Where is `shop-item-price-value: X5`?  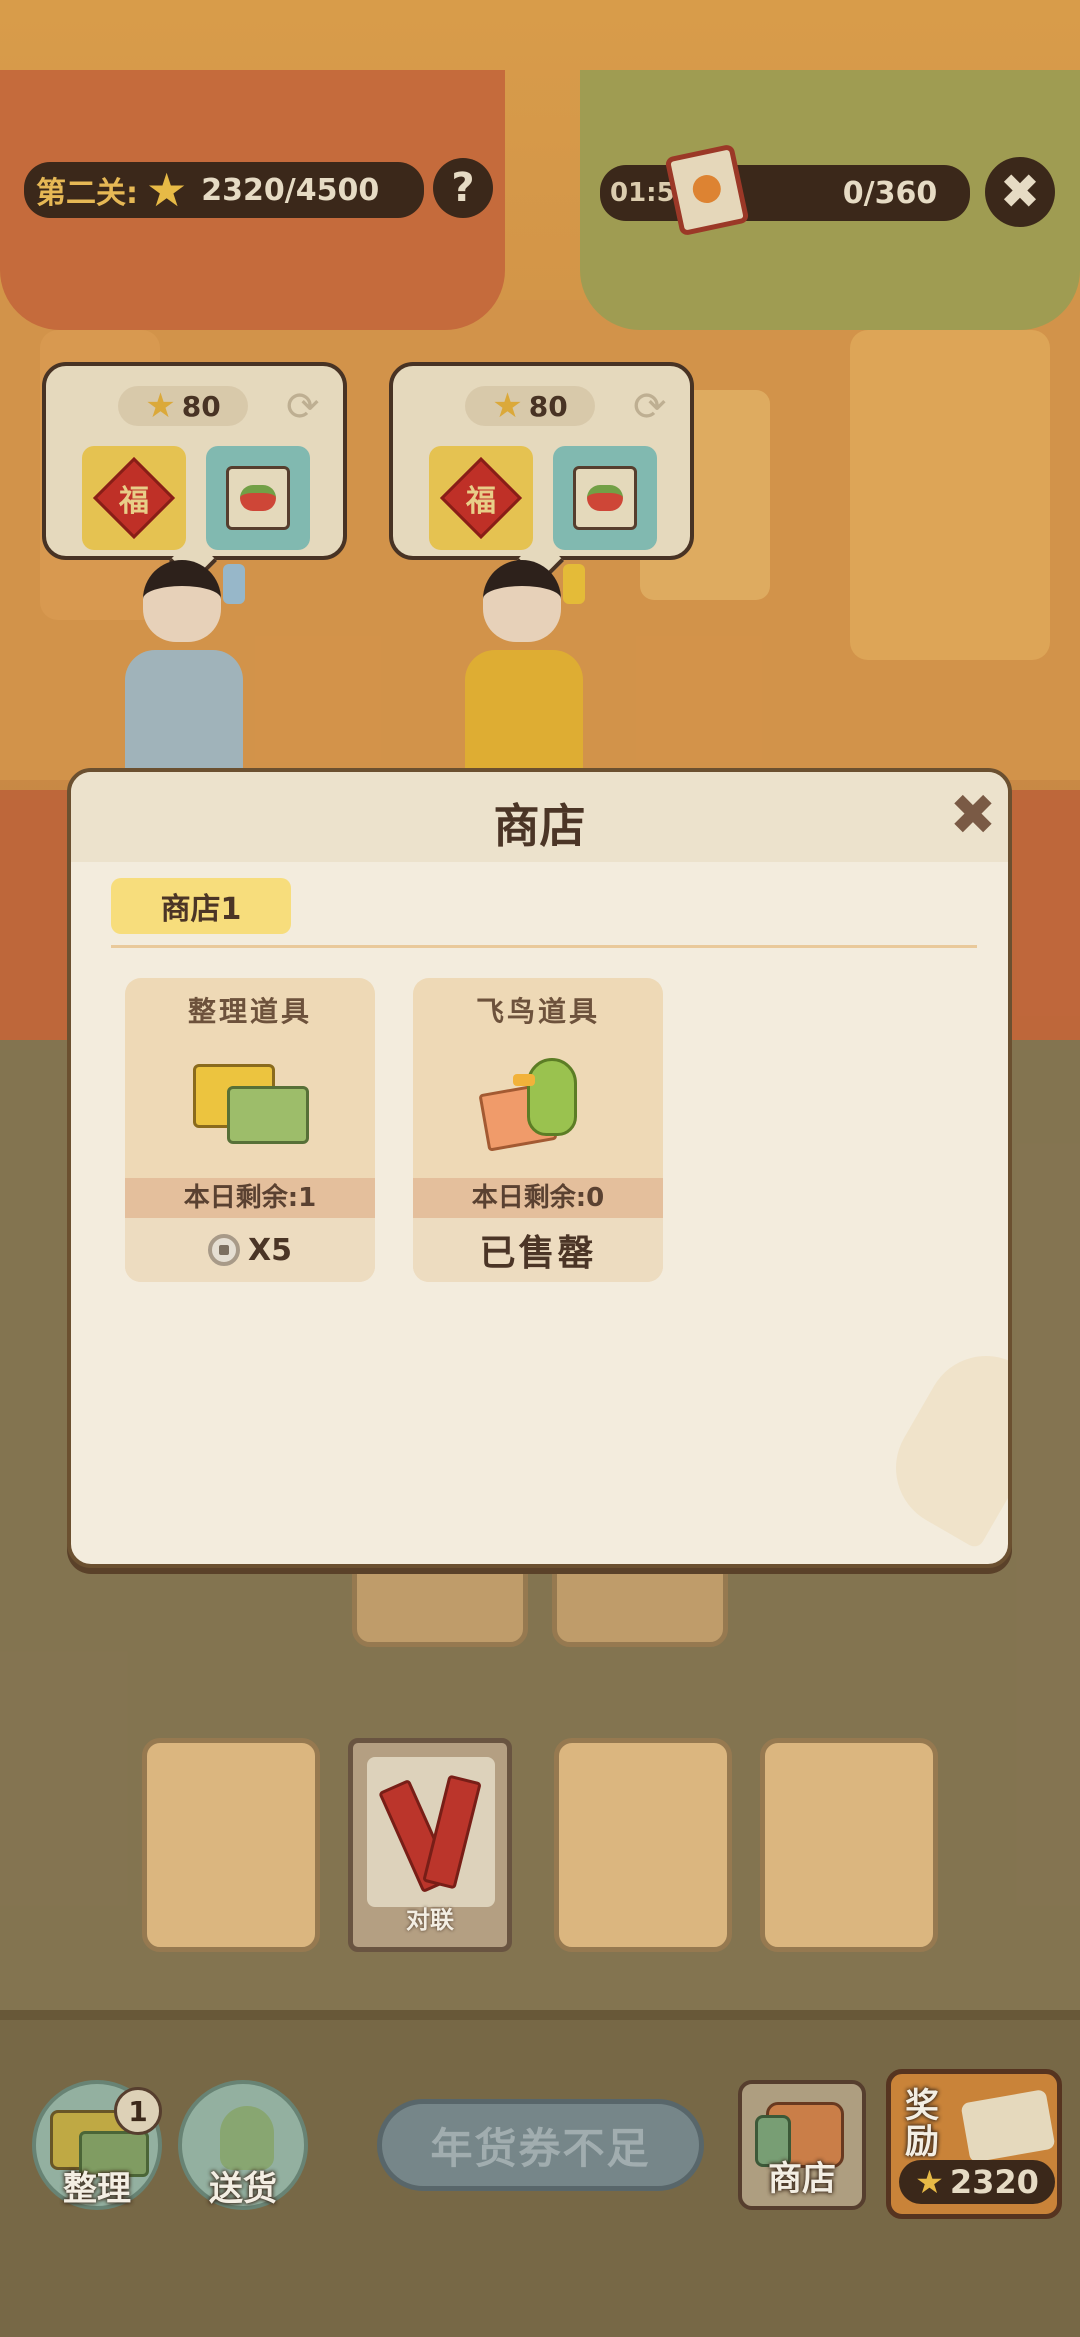
shop-item-price-value: X5 is located at coordinates (269, 1250).